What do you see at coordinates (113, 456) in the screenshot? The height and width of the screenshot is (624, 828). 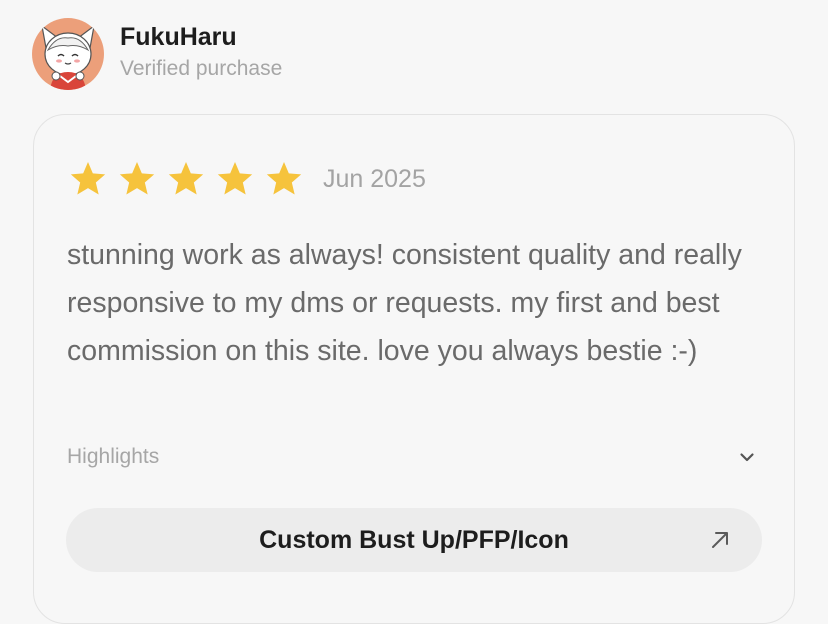 I see `highlights-label: Highlights` at bounding box center [113, 456].